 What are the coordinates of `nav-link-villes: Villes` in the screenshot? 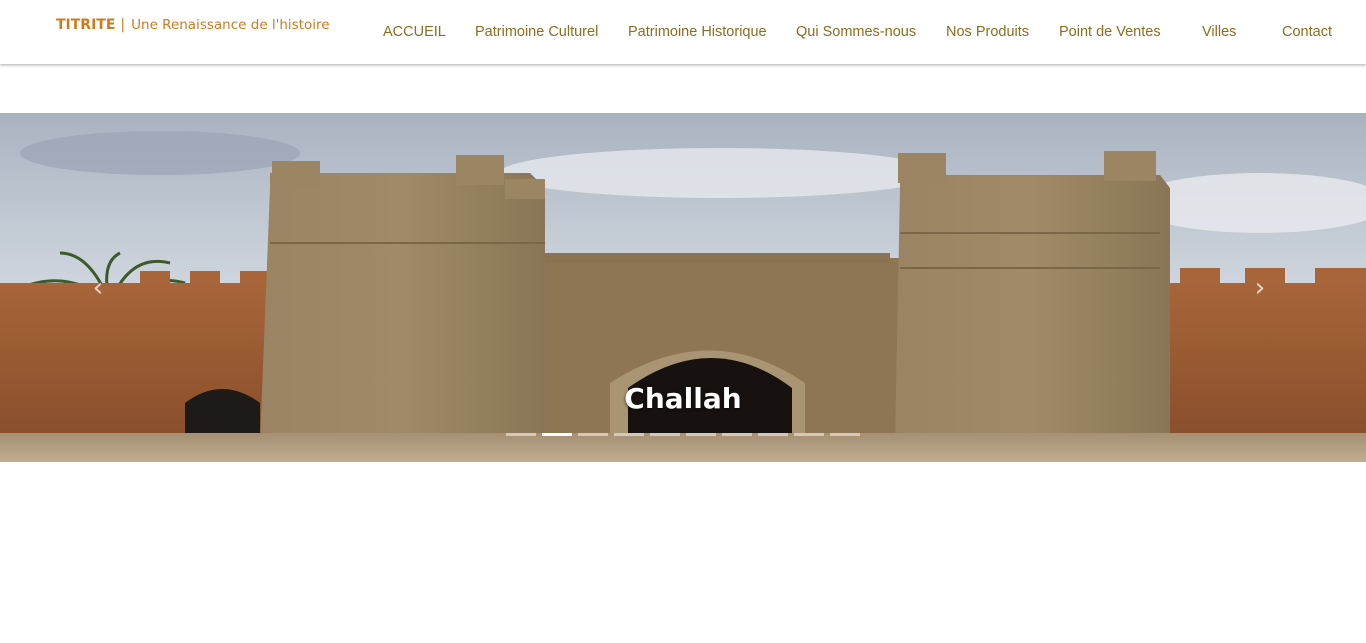 It's located at (1219, 32).